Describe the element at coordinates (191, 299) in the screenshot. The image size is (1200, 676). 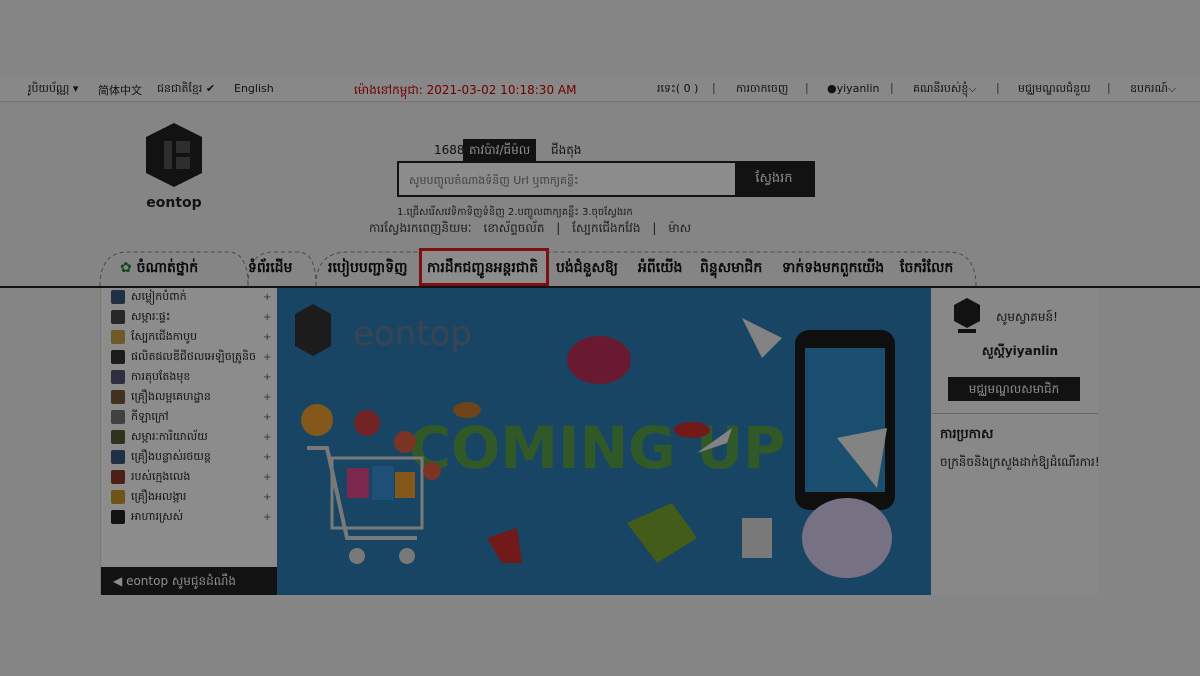
I see `category-item: សម្លៀកបំពាក់ +` at that location.